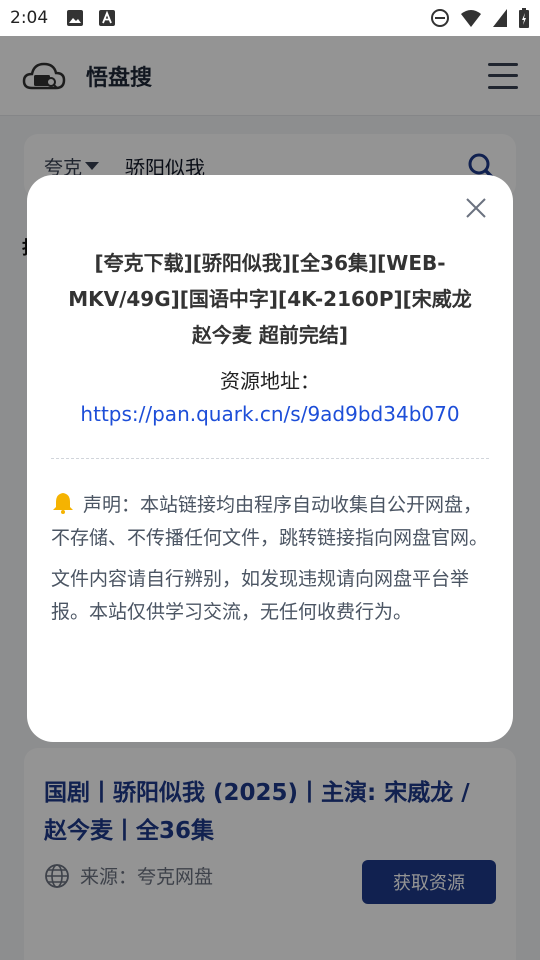 Image resolution: width=540 pixels, height=960 pixels. I want to click on status-bar: 2:04, so click(270, 18).